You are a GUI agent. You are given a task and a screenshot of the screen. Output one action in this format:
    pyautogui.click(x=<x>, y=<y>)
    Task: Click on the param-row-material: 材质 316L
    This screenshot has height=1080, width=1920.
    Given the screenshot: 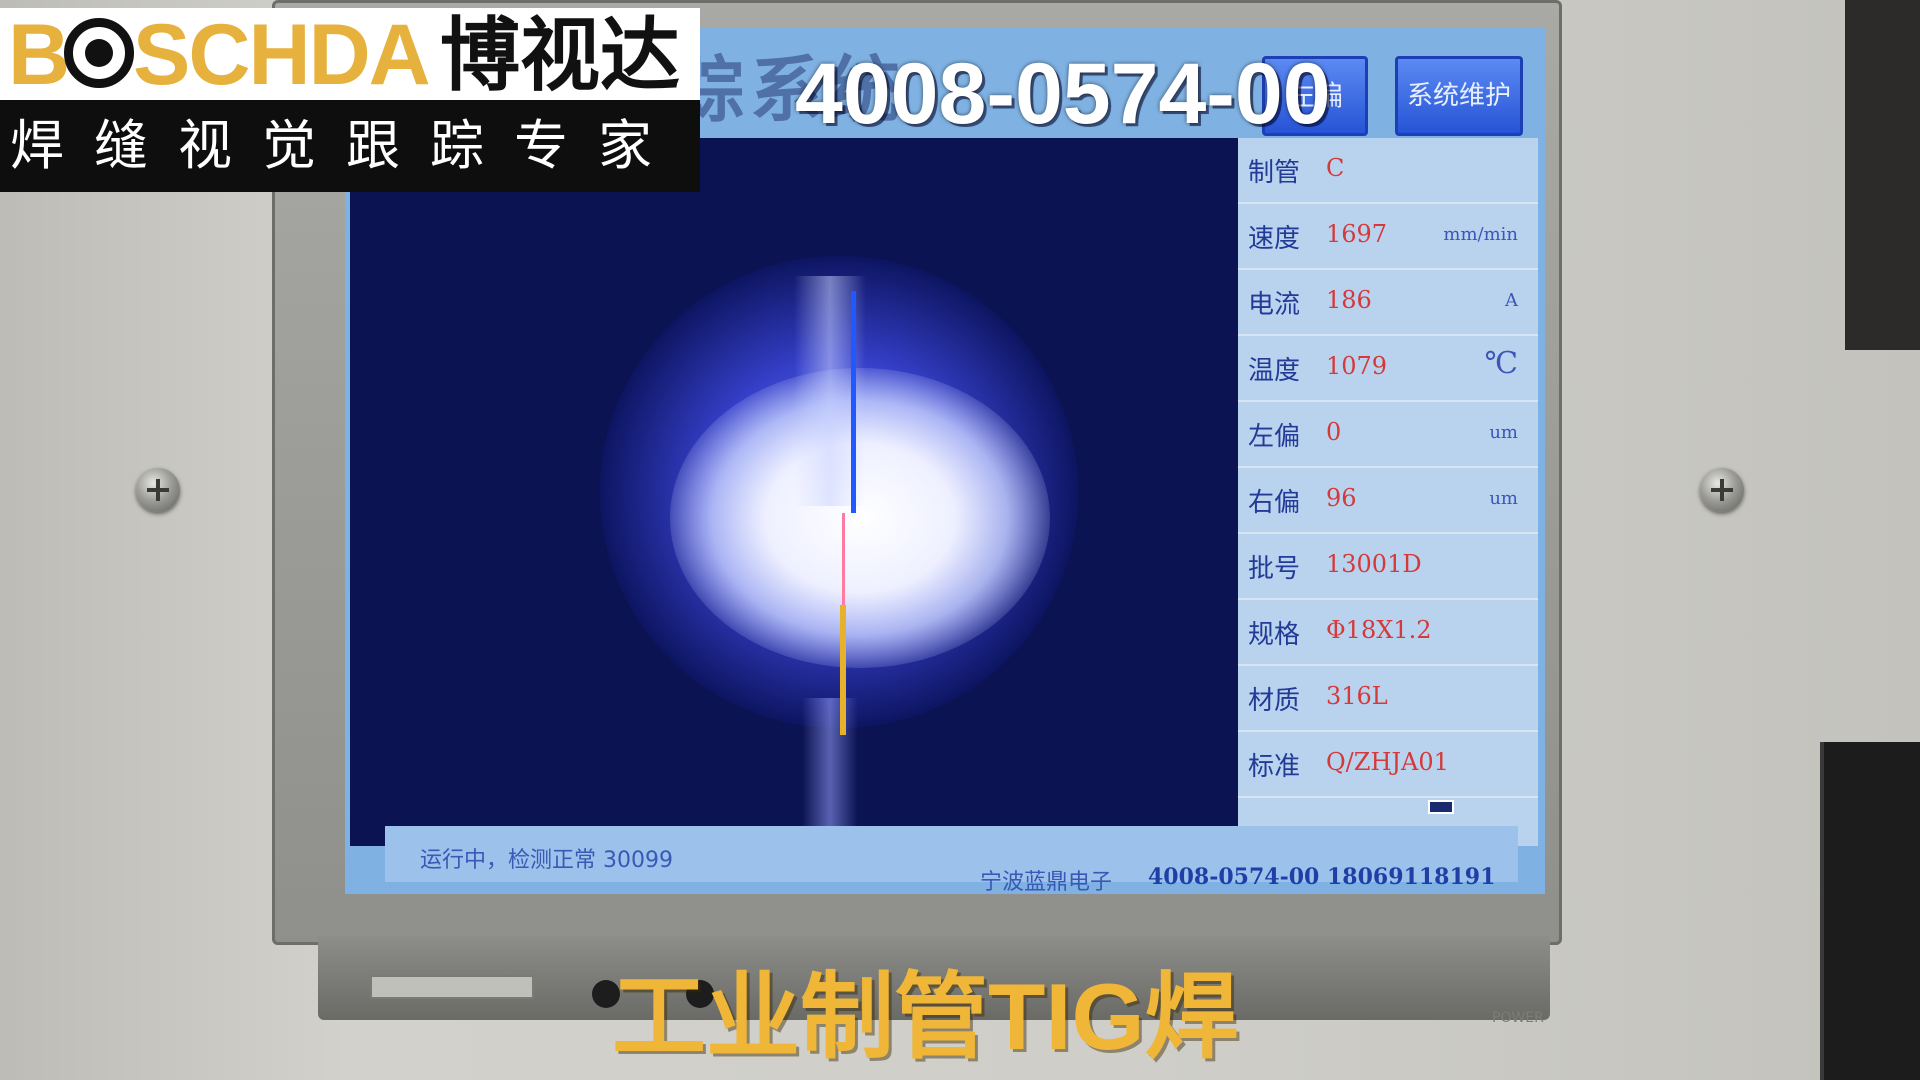 What is the action you would take?
    pyautogui.click(x=1388, y=699)
    